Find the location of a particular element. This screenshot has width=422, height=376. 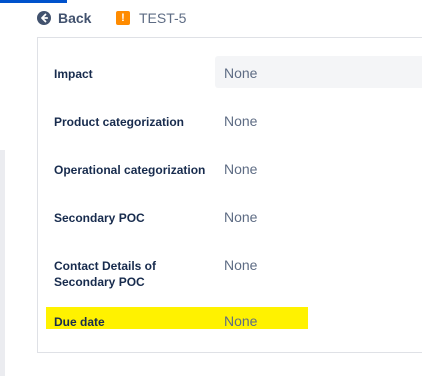

field-label-impact: Impact is located at coordinates (73, 74).